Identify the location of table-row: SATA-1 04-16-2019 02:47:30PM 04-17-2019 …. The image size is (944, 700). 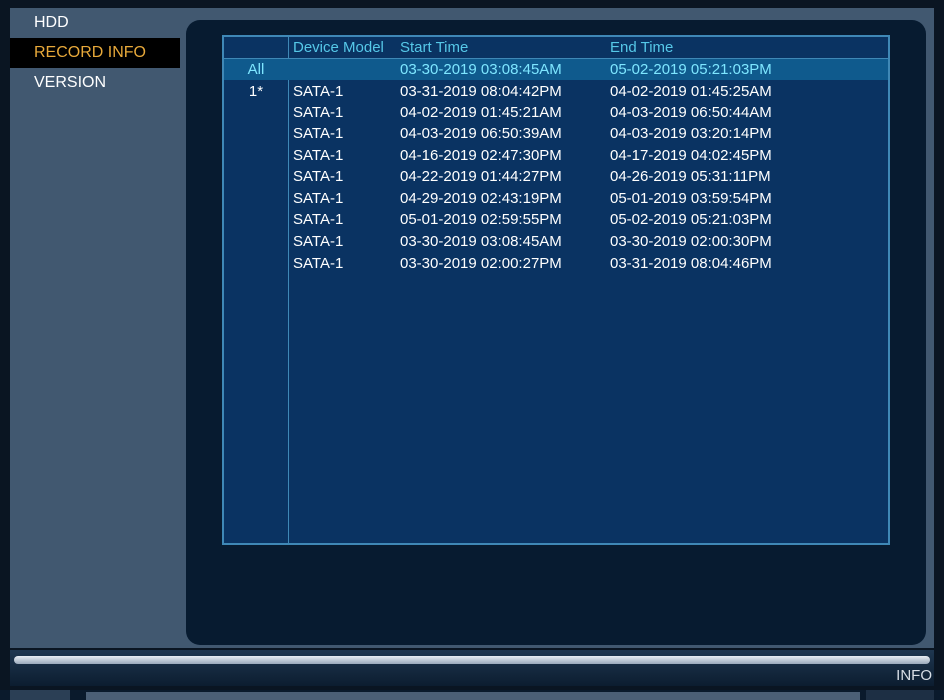
(556, 155).